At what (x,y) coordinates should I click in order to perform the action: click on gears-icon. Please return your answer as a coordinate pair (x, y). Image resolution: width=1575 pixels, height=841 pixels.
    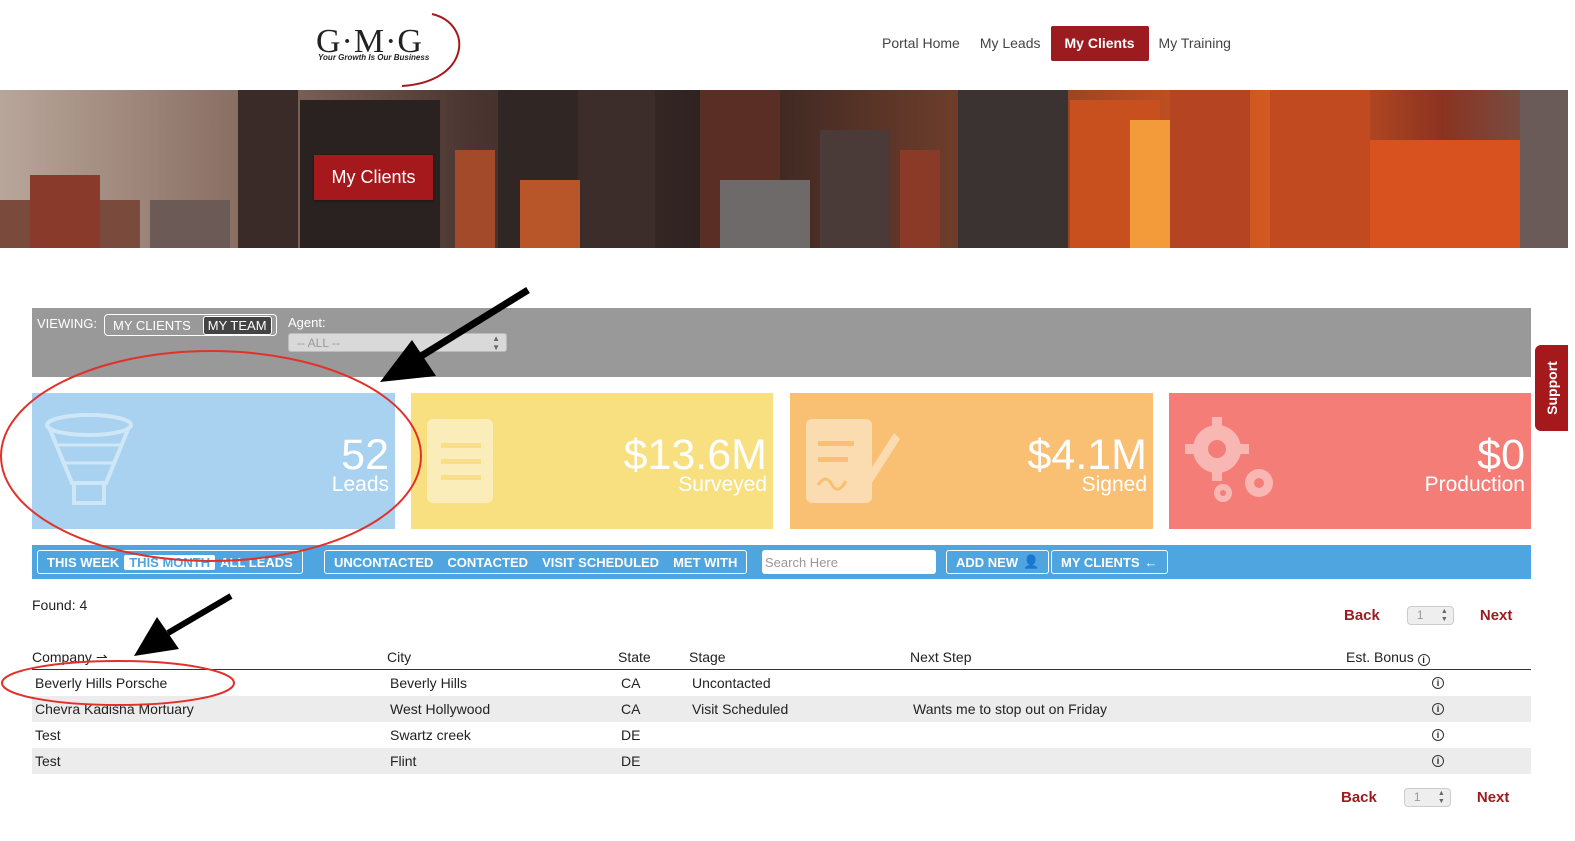
    Looking at the image, I should click on (1229, 459).